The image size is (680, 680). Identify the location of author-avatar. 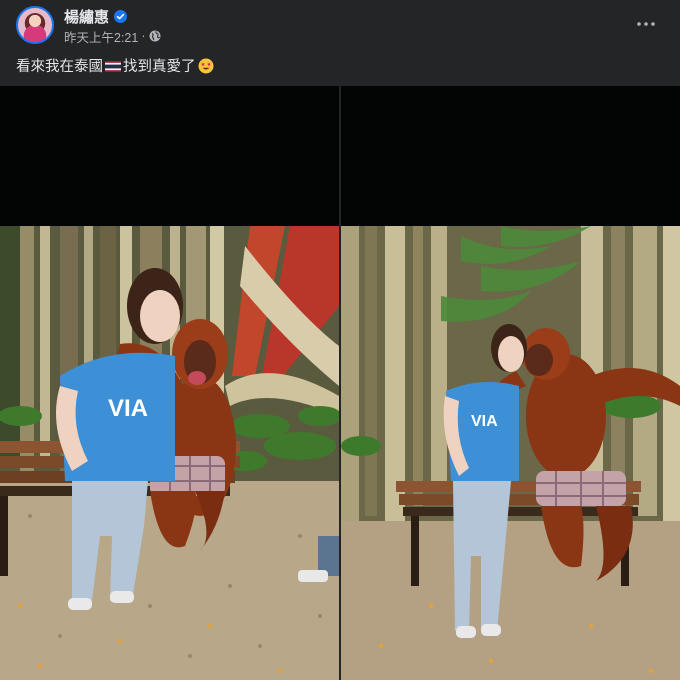
(35, 25).